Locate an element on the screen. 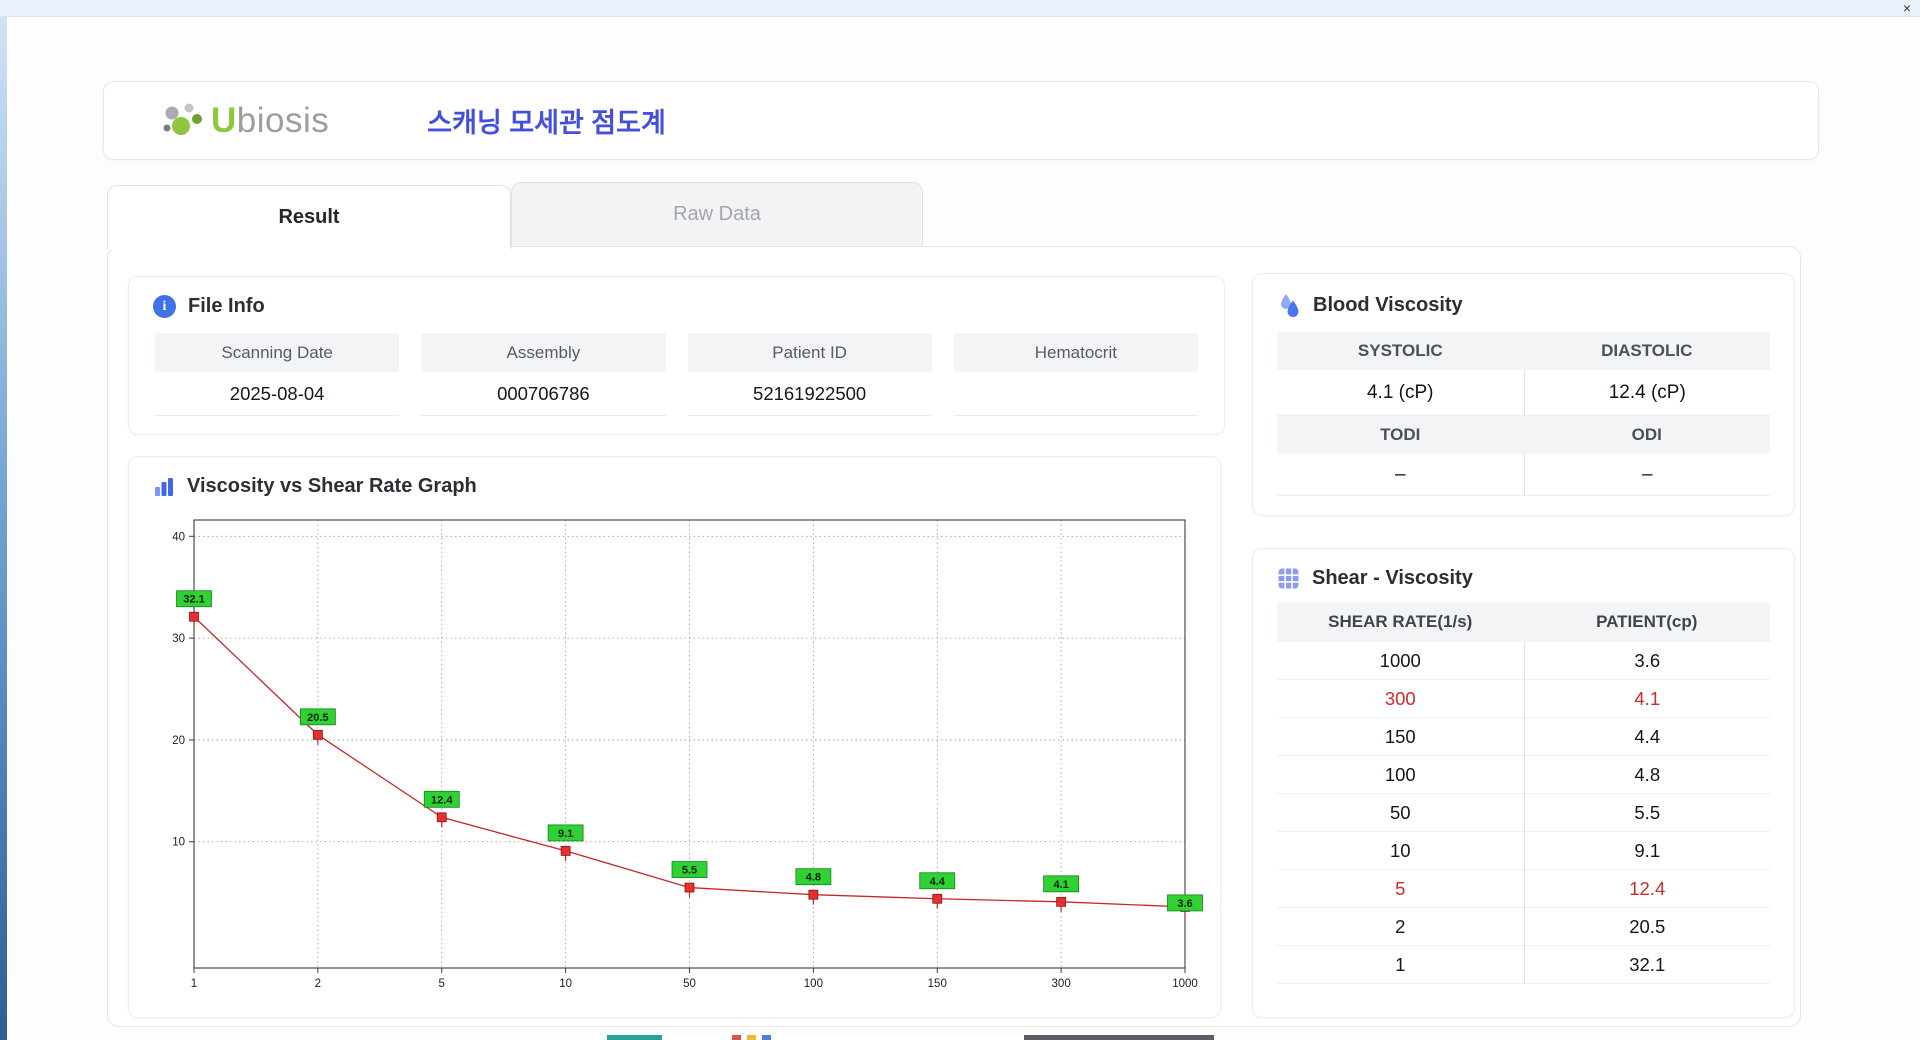  svg-text: 1 is located at coordinates (194, 984).